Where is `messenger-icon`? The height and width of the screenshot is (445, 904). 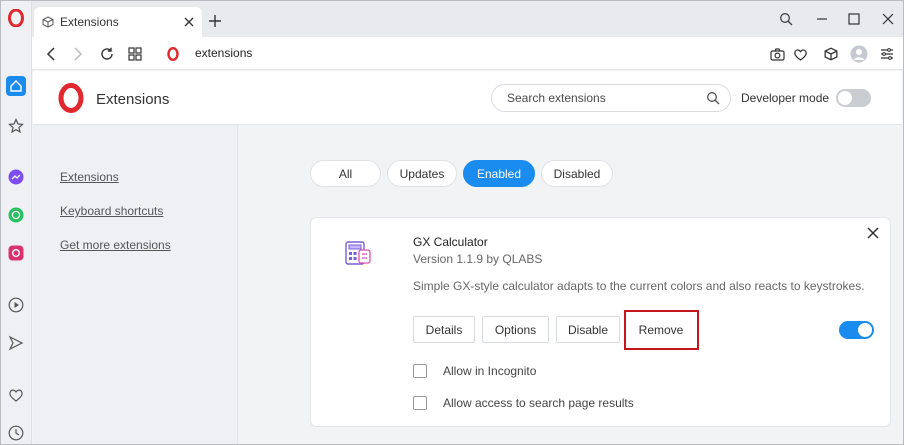
messenger-icon is located at coordinates (16, 177).